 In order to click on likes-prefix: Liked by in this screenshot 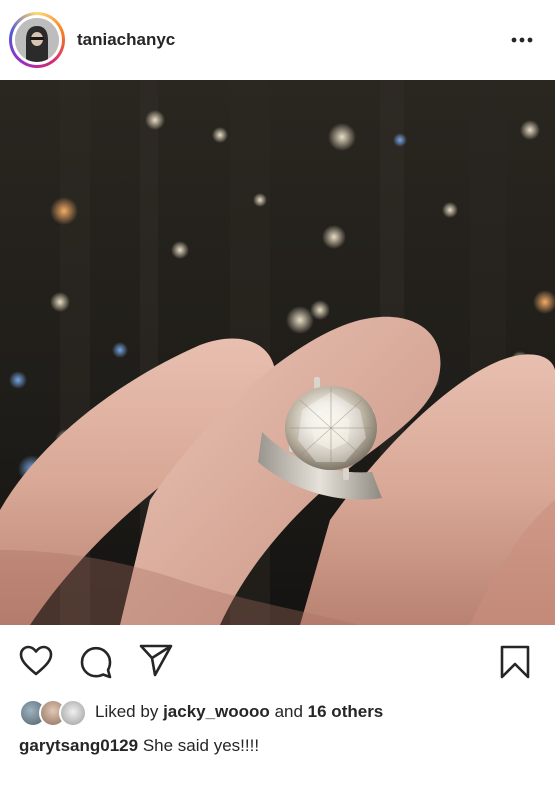, I will do `click(127, 711)`.